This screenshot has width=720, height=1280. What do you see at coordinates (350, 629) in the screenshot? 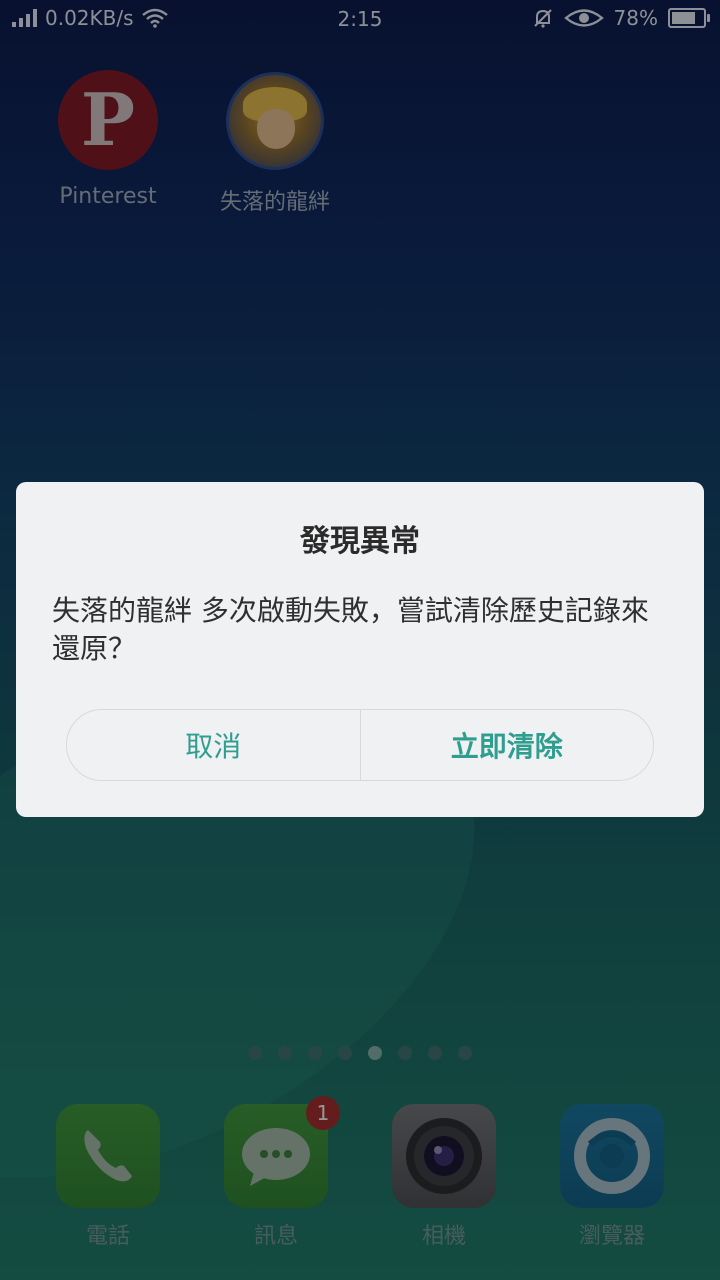
I see `dialog-message: 失落的龍絆 多次啟動失敗，嘗試清除歷史記錄來還原？` at bounding box center [350, 629].